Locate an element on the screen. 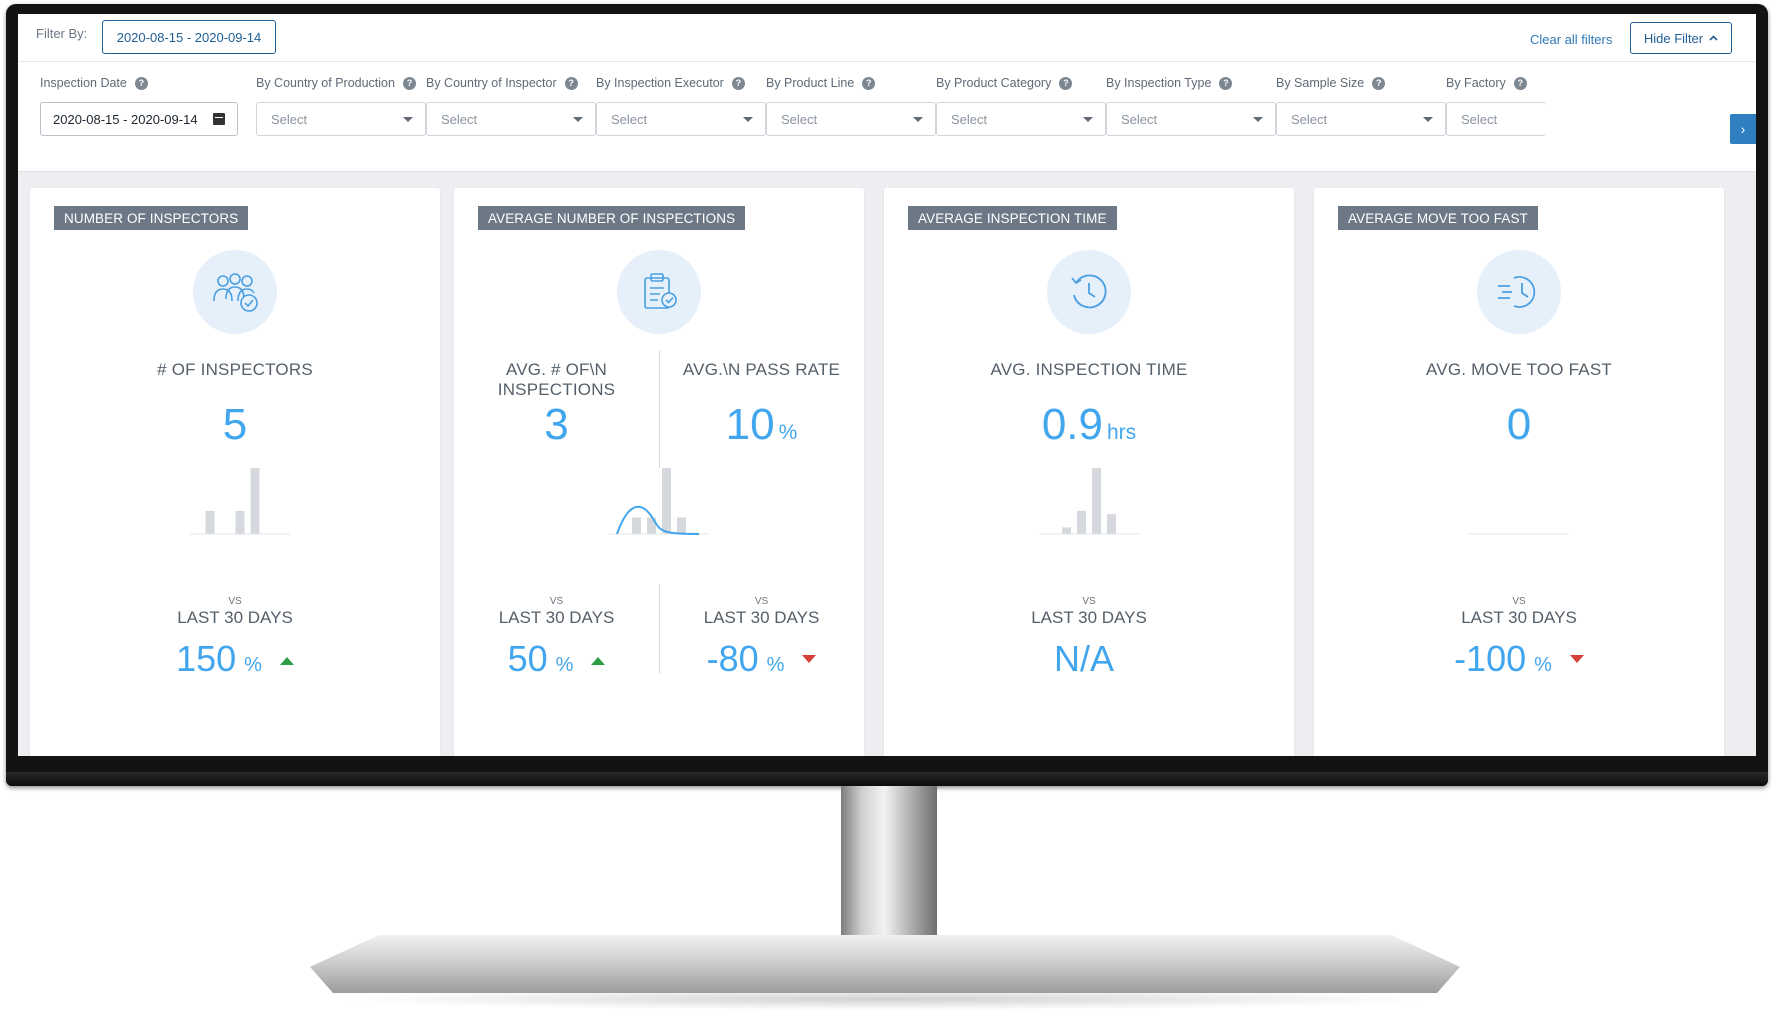  filter-label: By Country of Inspector is located at coordinates (491, 83).